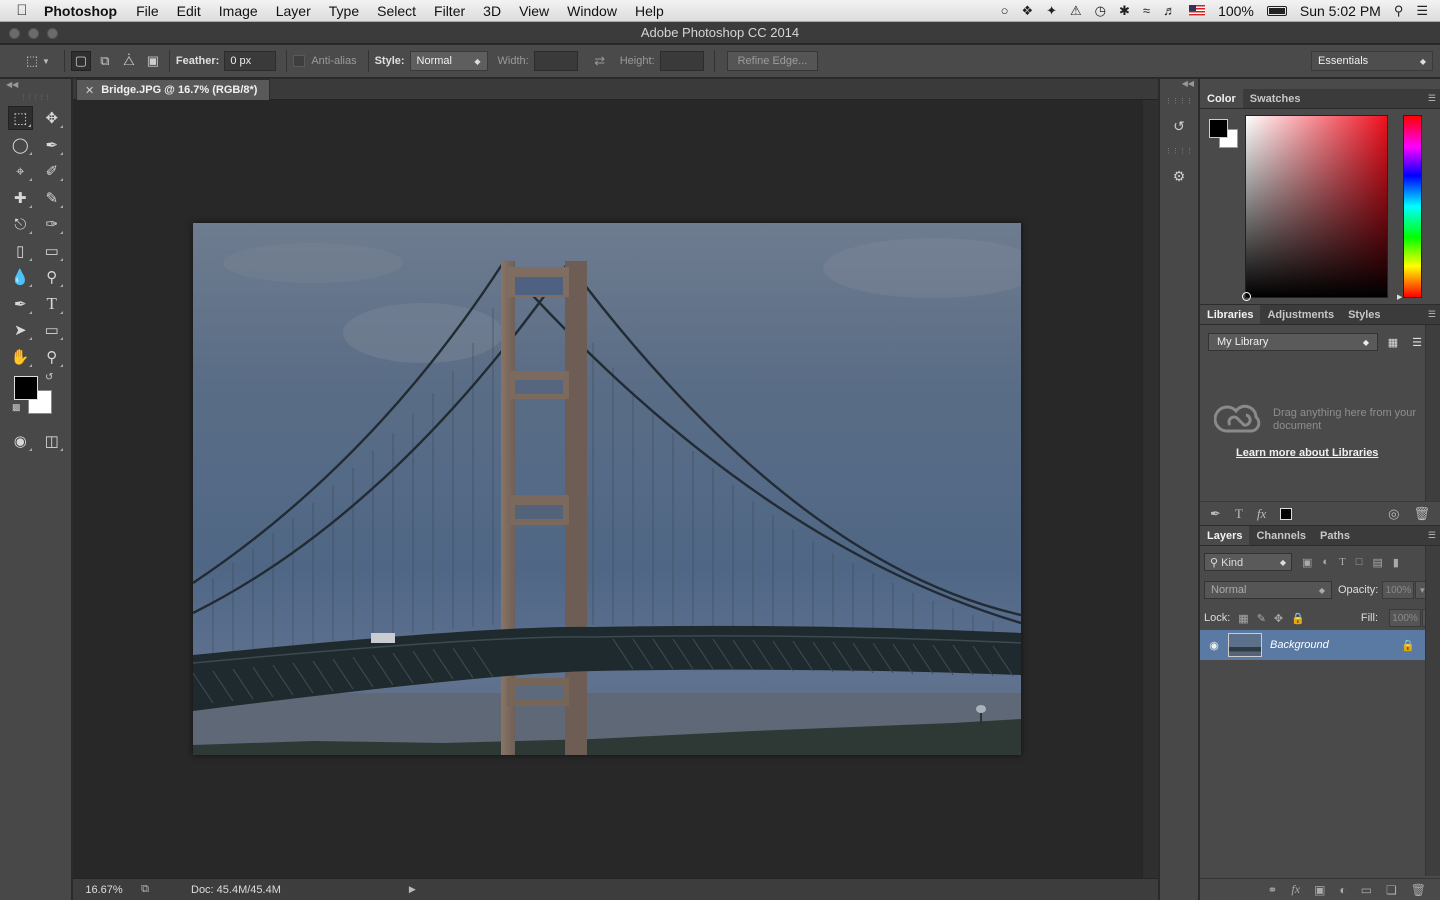 Image resolution: width=1440 pixels, height=900 pixels. I want to click on menu-file: File, so click(147, 11).